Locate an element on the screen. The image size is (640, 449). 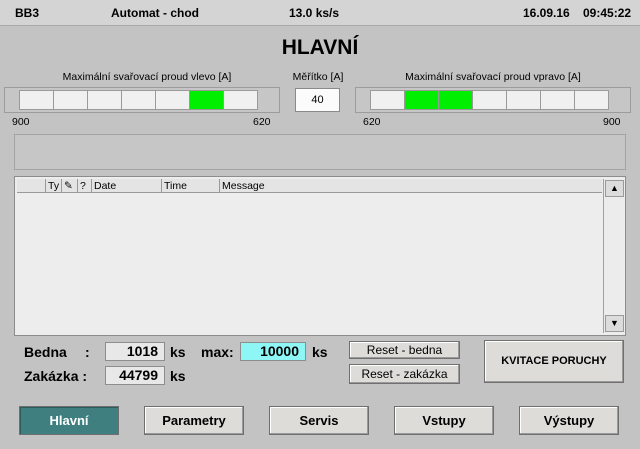
machine-mode: Automat - chod is located at coordinates (155, 13).